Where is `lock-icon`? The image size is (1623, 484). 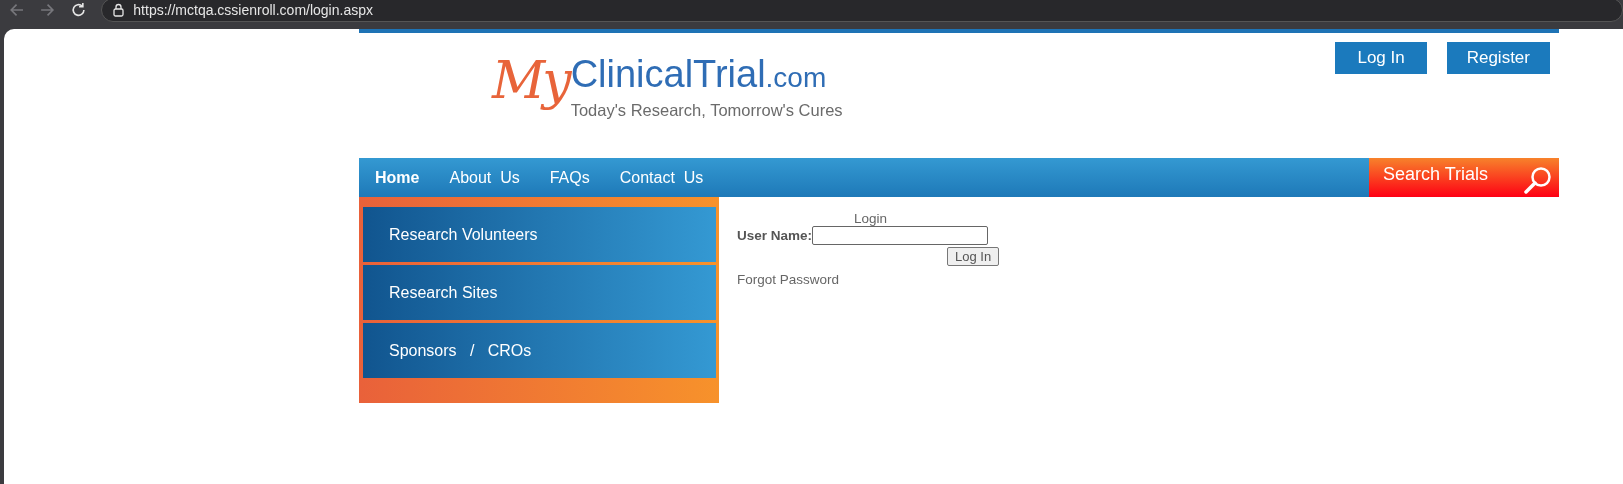
lock-icon is located at coordinates (119, 10).